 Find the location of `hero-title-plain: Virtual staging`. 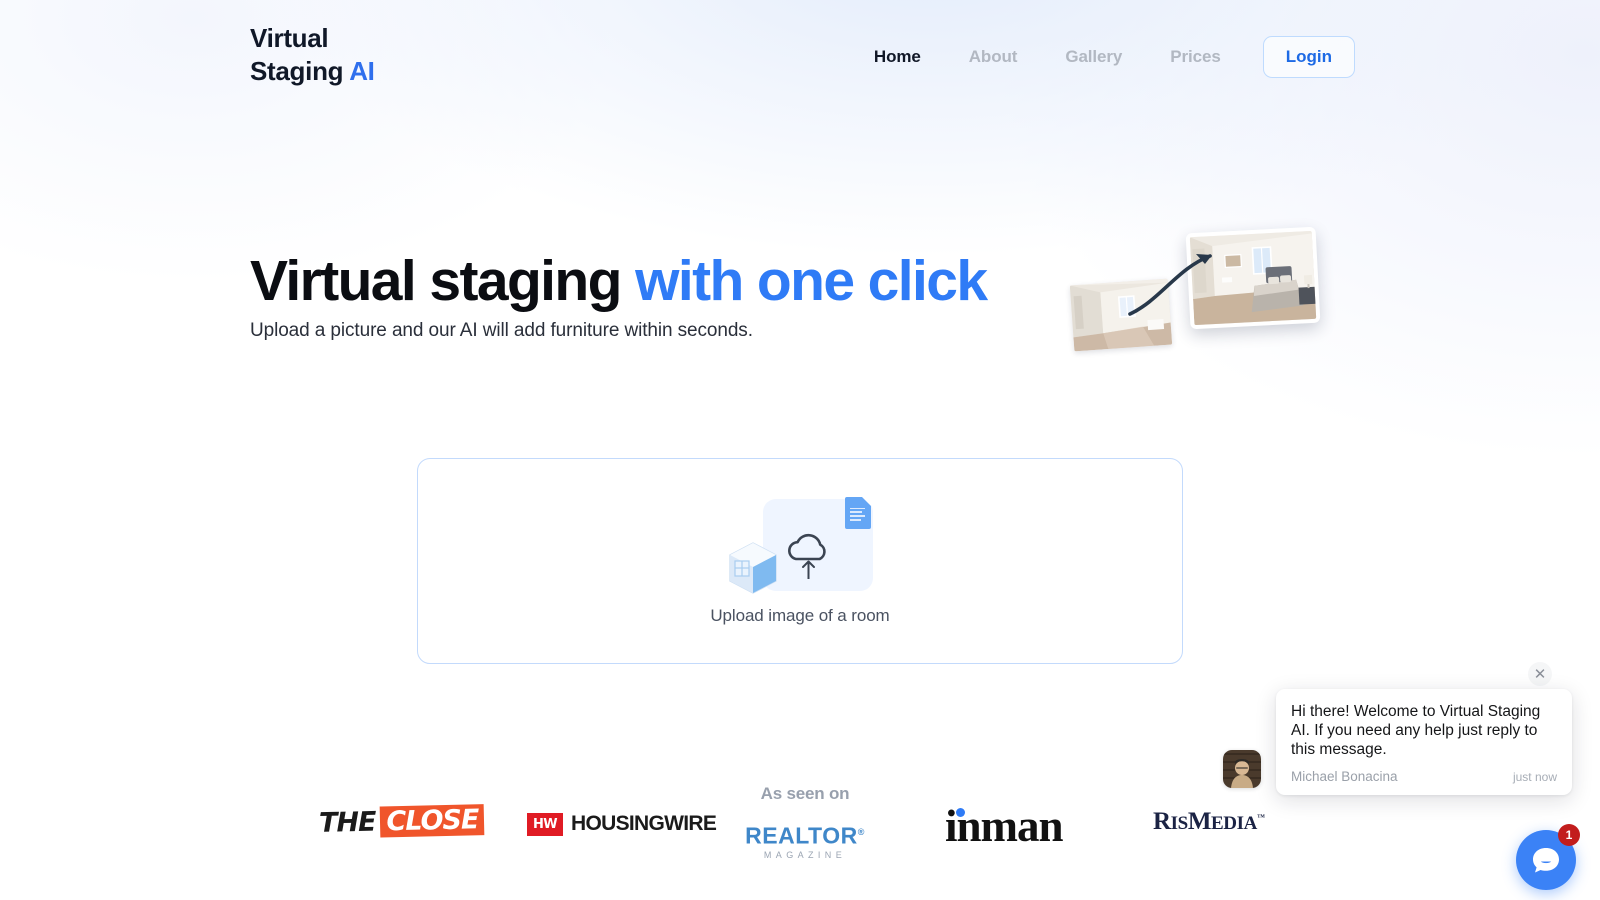

hero-title-plain: Virtual staging is located at coordinates (443, 281).